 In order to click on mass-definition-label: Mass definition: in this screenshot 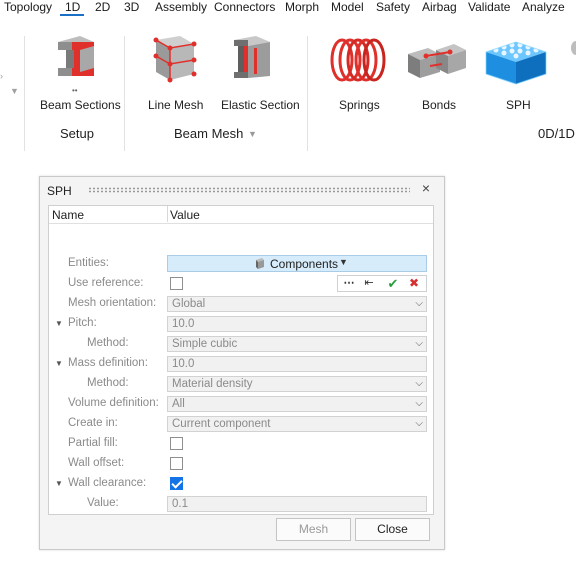, I will do `click(108, 363)`.